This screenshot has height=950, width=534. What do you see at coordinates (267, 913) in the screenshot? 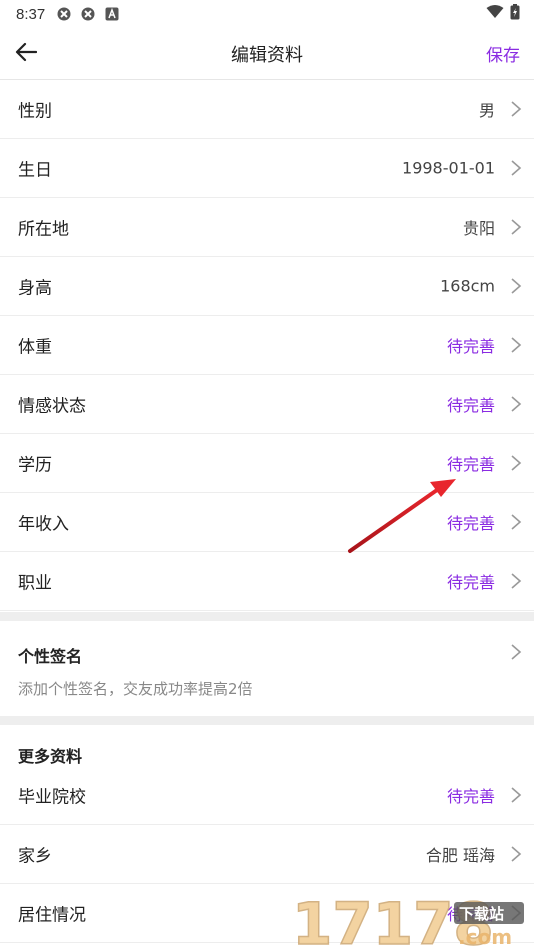
I see `profile-row: 居住情况 待完善` at bounding box center [267, 913].